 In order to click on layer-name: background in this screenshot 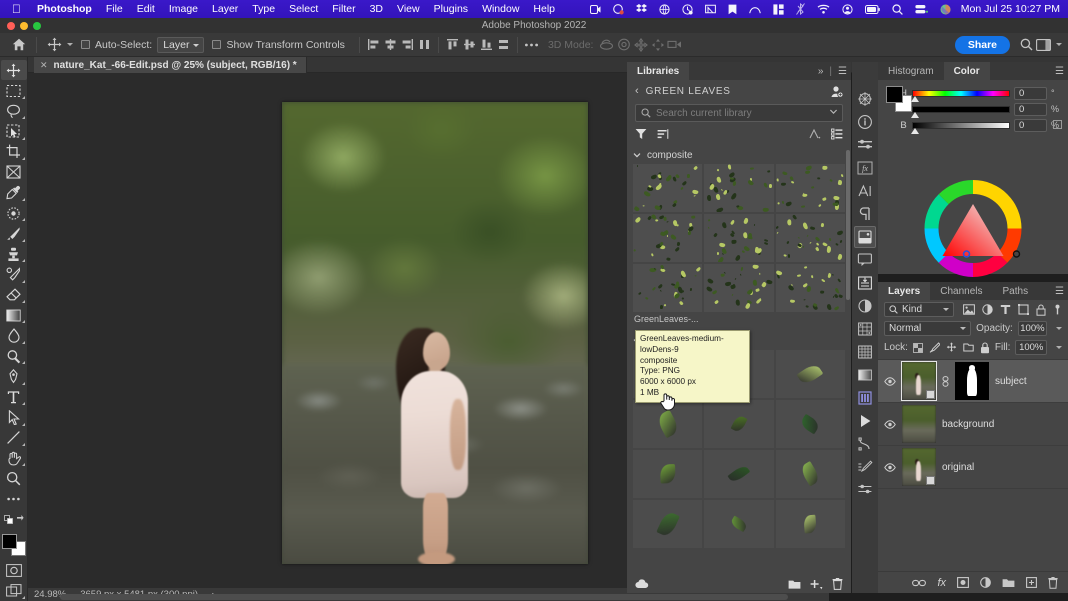, I will do `click(968, 424)`.